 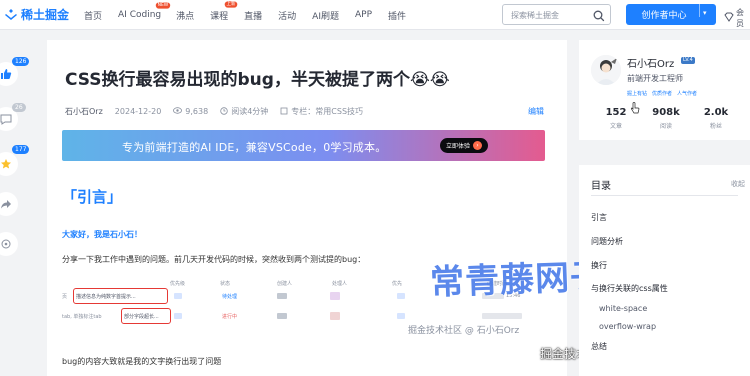 I want to click on share-button, so click(x=9, y=204).